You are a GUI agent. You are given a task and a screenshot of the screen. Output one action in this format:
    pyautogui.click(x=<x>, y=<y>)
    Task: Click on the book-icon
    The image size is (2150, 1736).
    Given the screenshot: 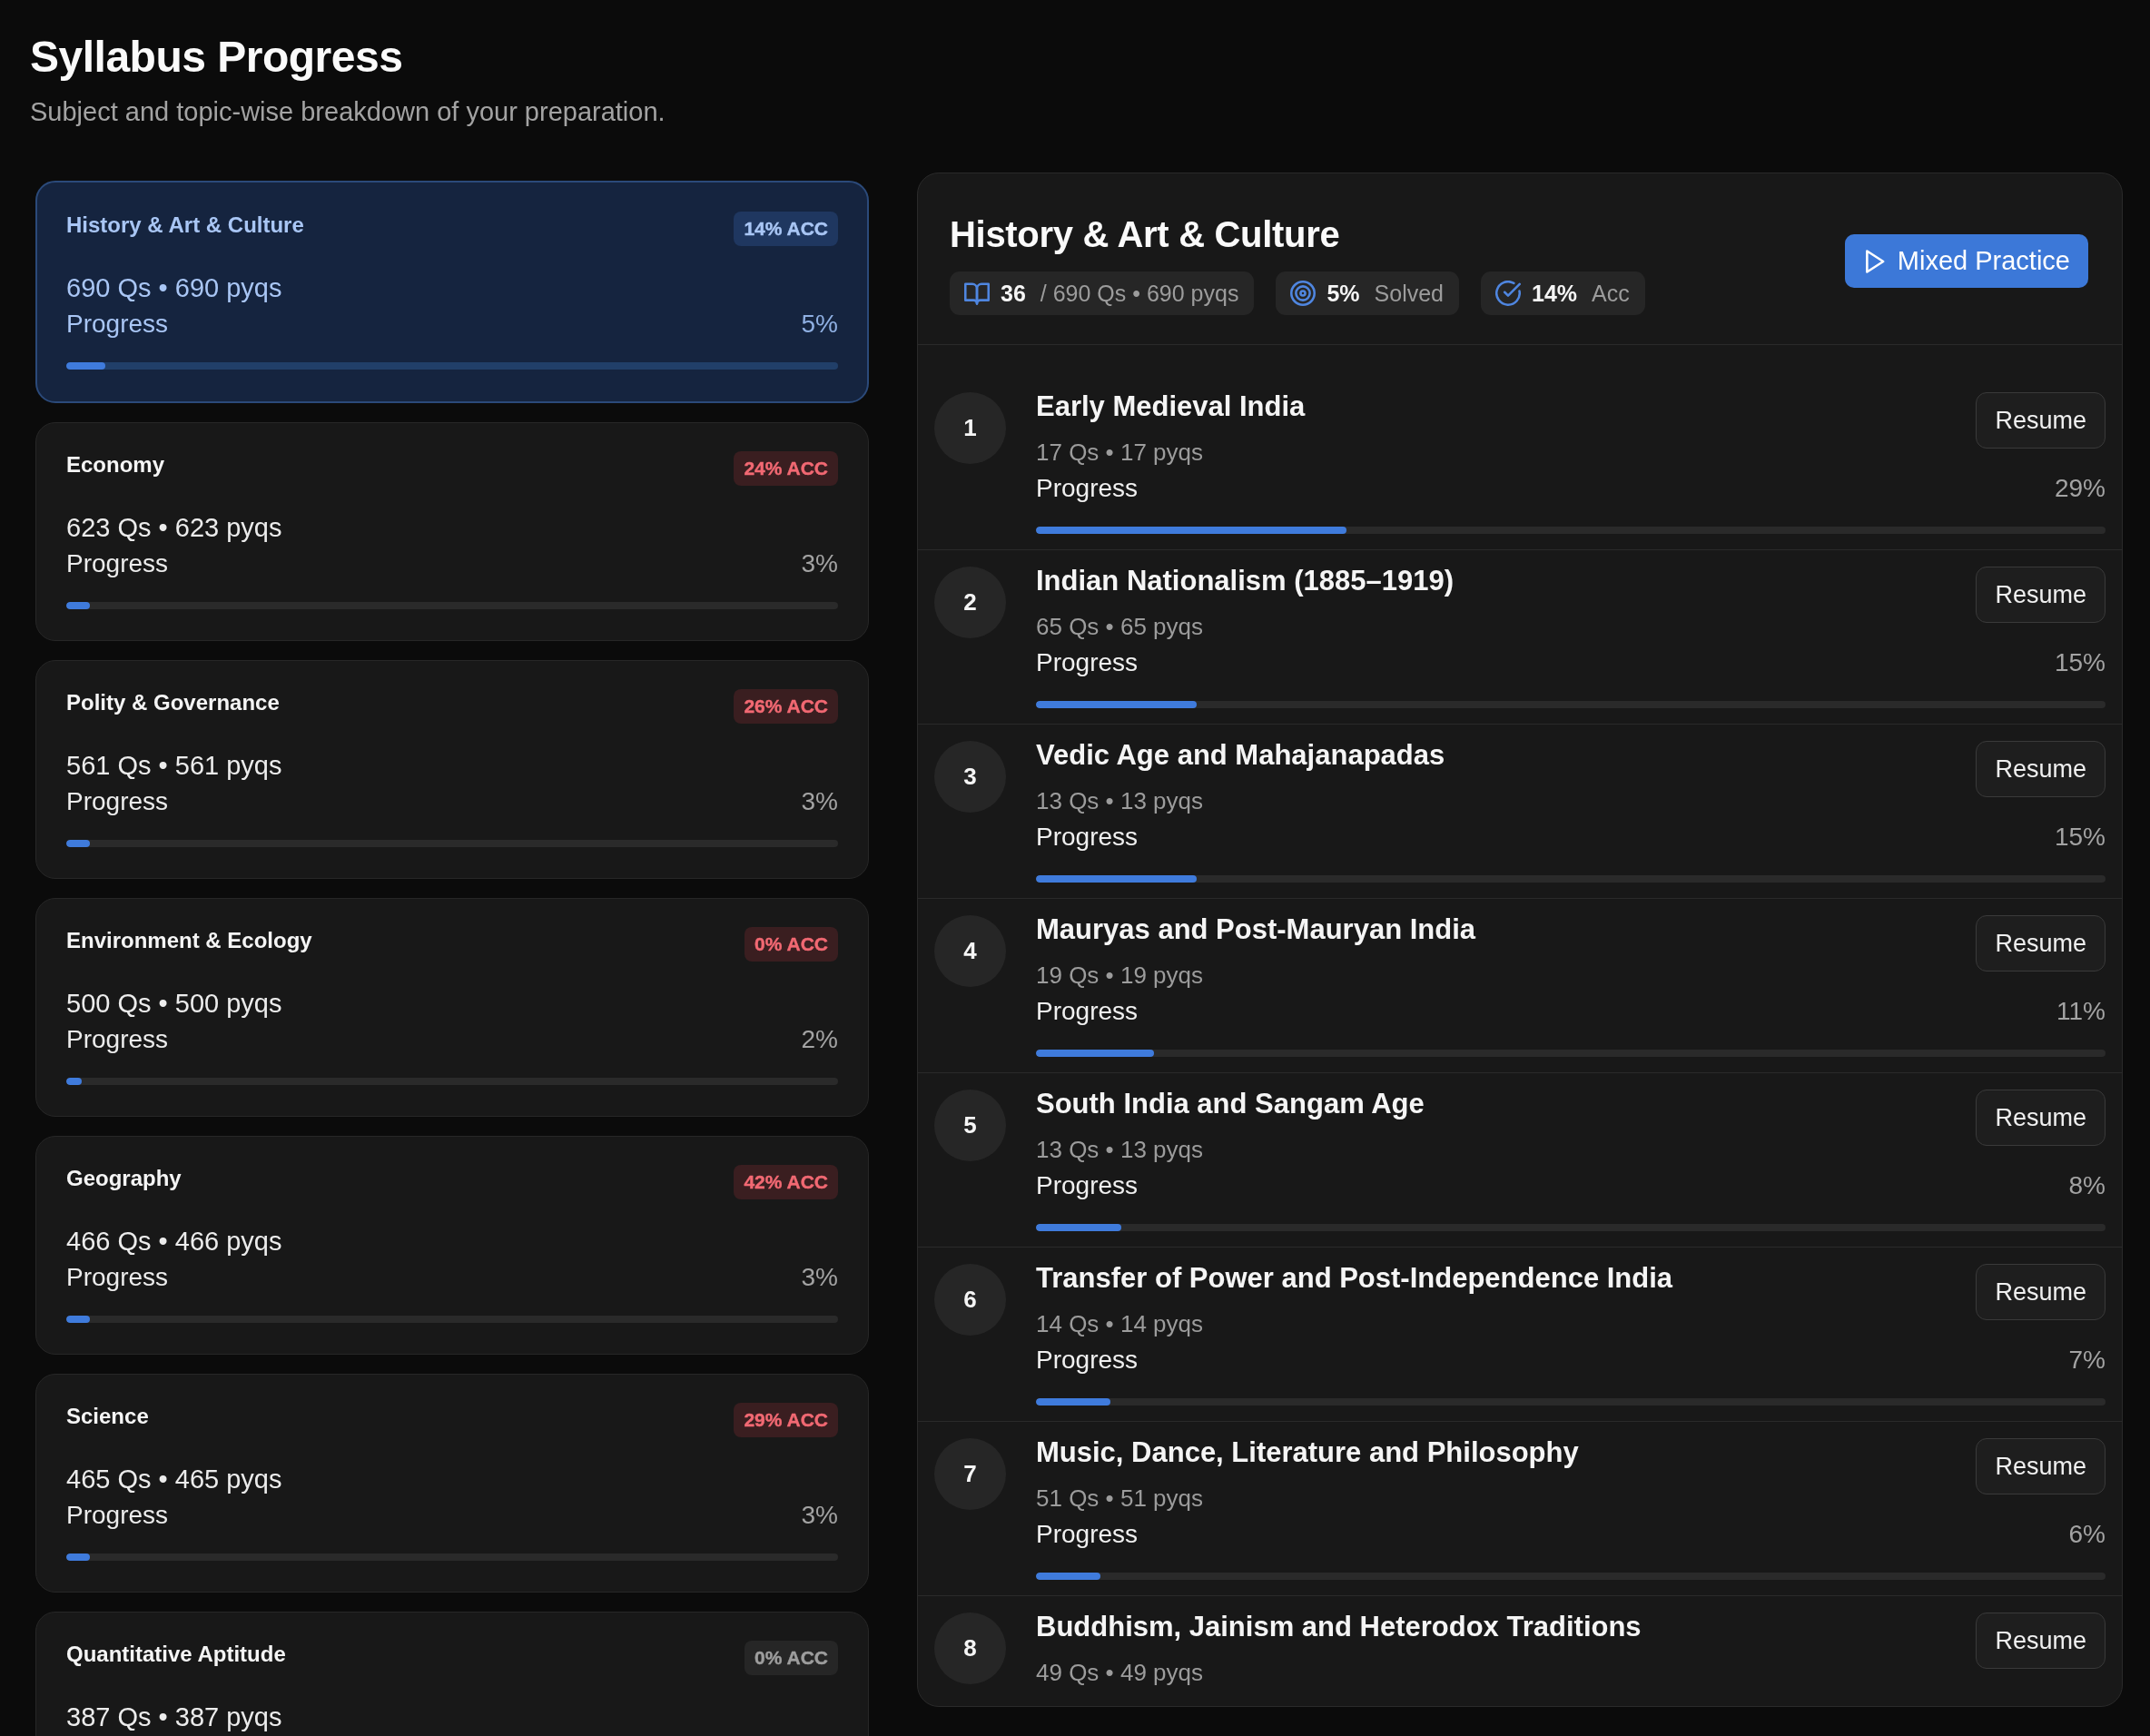 What is the action you would take?
    pyautogui.click(x=977, y=293)
    